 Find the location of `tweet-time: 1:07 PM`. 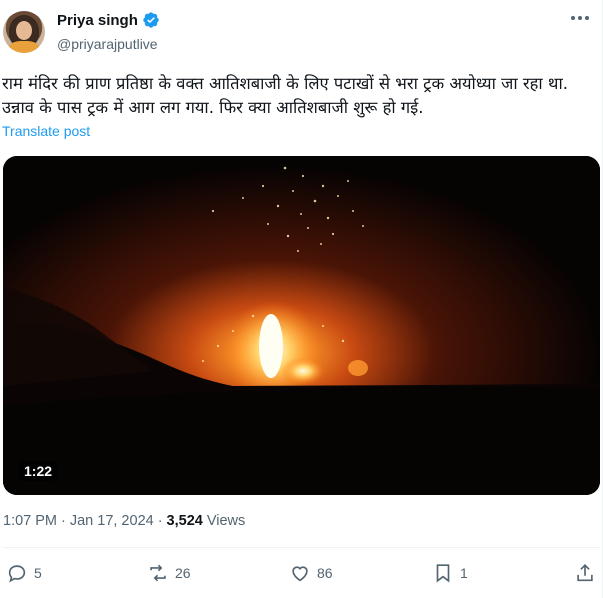

tweet-time: 1:07 PM is located at coordinates (30, 521).